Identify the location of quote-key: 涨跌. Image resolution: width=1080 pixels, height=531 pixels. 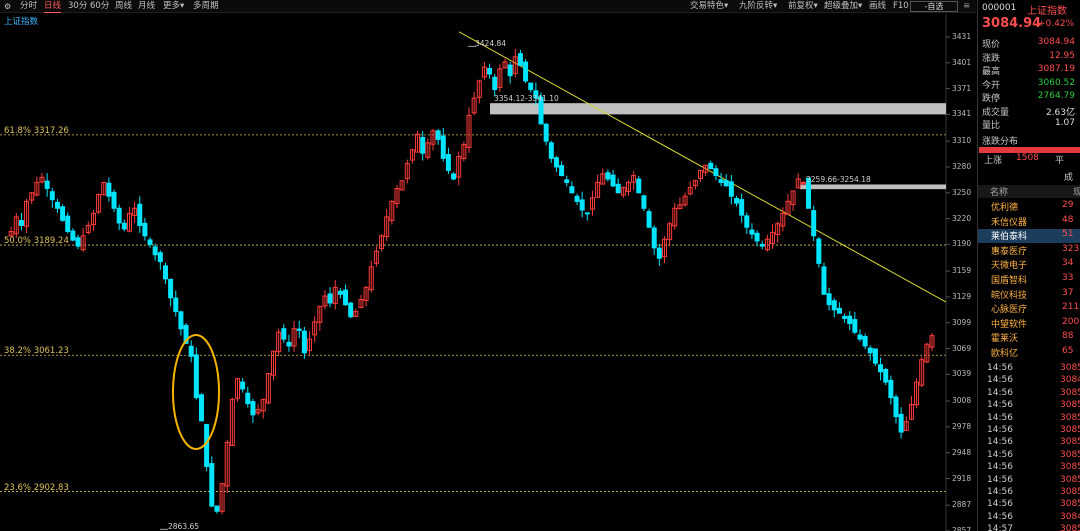
(991, 58).